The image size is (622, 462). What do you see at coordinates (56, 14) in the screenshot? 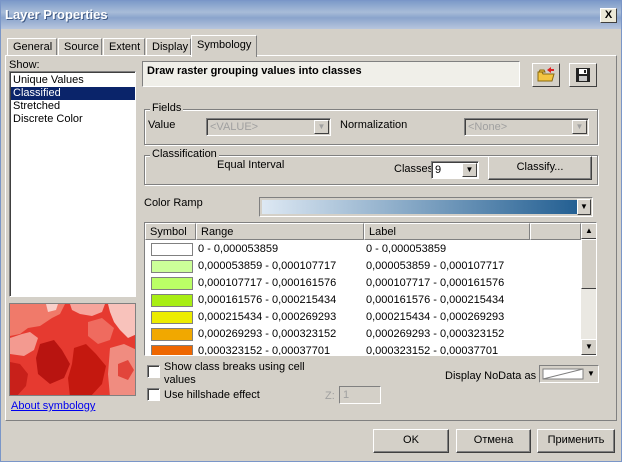
I see `window-title: Layer Properties` at bounding box center [56, 14].